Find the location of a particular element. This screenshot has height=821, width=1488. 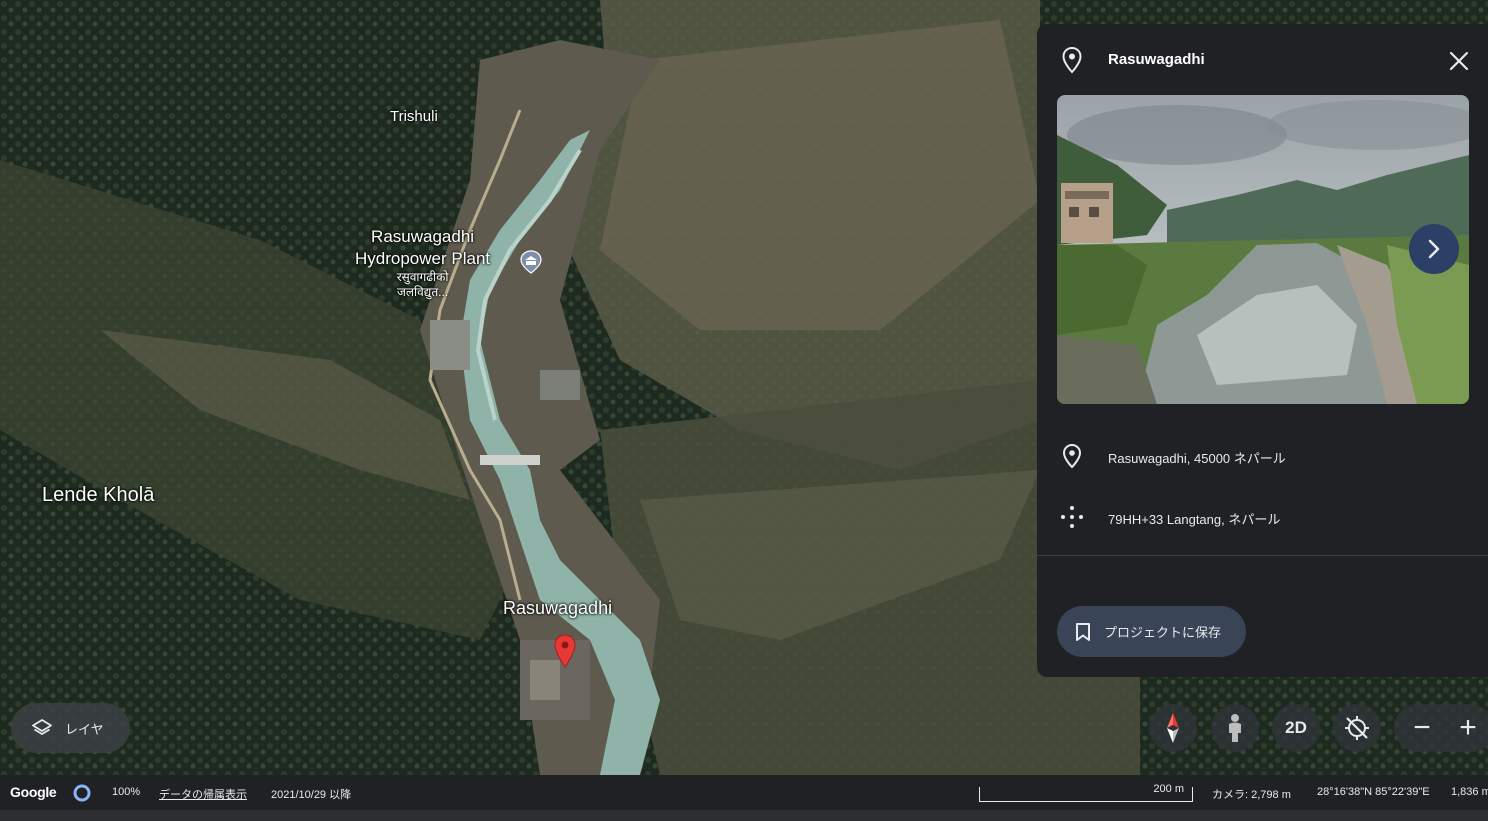

zoom-out-button: − is located at coordinates (1422, 728).